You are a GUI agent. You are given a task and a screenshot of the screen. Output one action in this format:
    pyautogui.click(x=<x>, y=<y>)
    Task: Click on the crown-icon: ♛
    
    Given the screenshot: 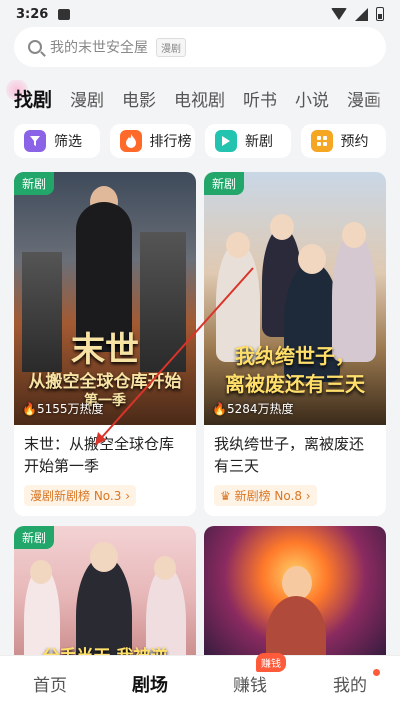 What is the action you would take?
    pyautogui.click(x=225, y=496)
    